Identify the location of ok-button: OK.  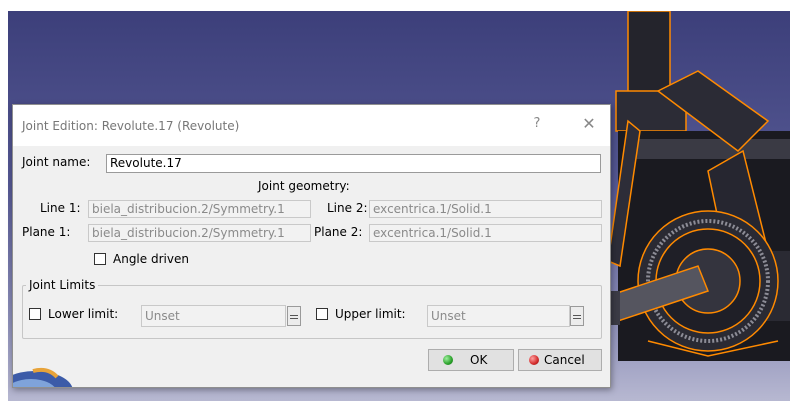
(471, 360).